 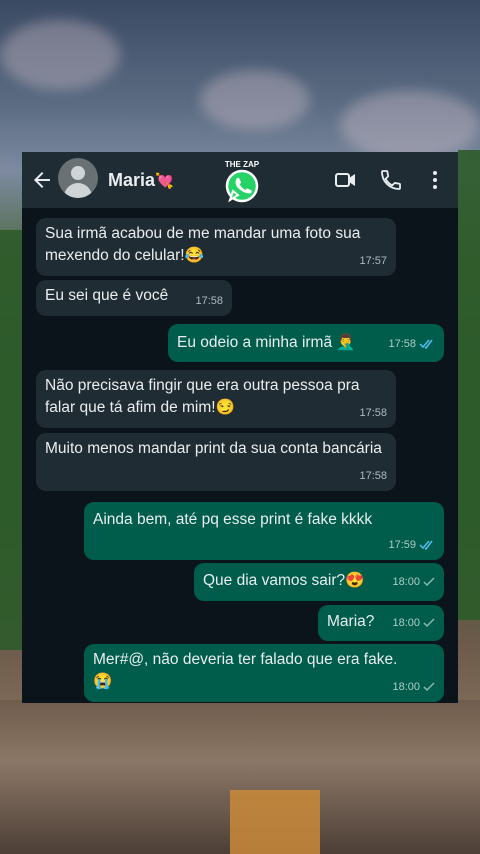 What do you see at coordinates (225, 407) in the screenshot?
I see `smirk-emoji: 😏` at bounding box center [225, 407].